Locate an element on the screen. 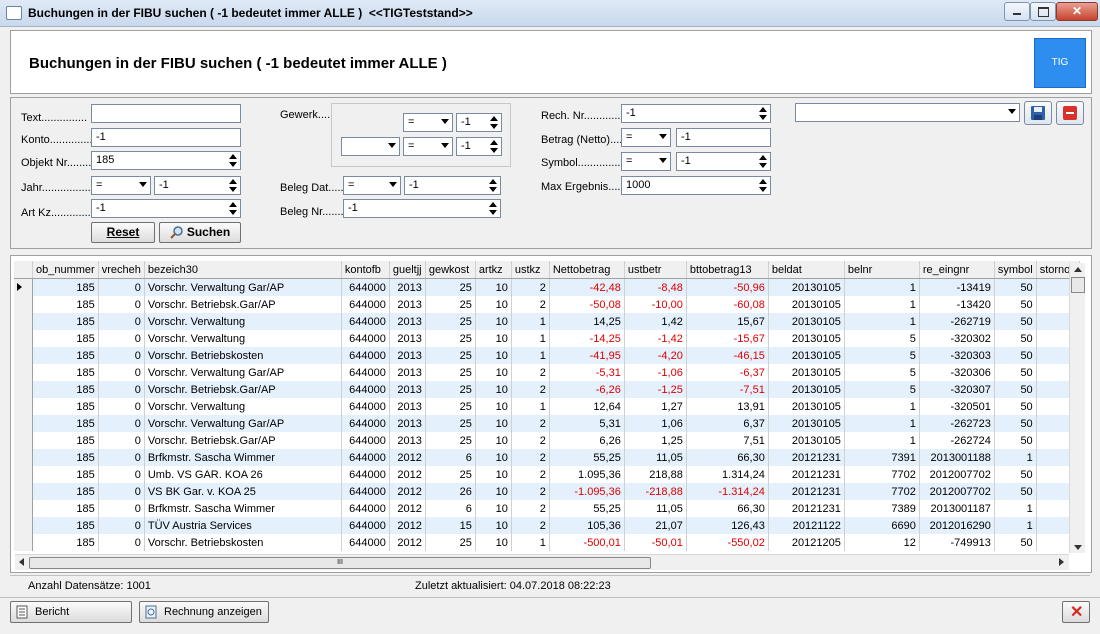 This screenshot has height=634, width=1100. column-header: ustbetr is located at coordinates (655, 270).